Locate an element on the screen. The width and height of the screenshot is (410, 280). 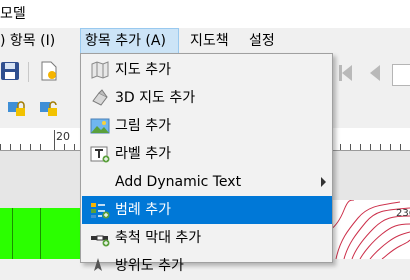
ruler-tick-label: 20 is located at coordinates (63, 136).